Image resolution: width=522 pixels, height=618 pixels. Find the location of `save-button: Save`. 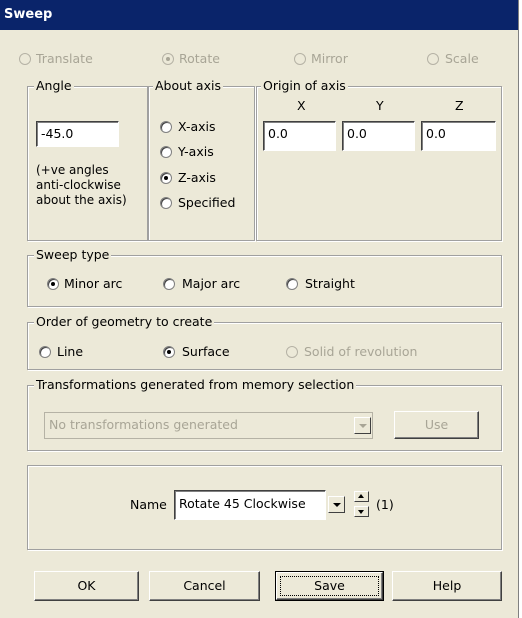

save-button: Save is located at coordinates (329, 586).